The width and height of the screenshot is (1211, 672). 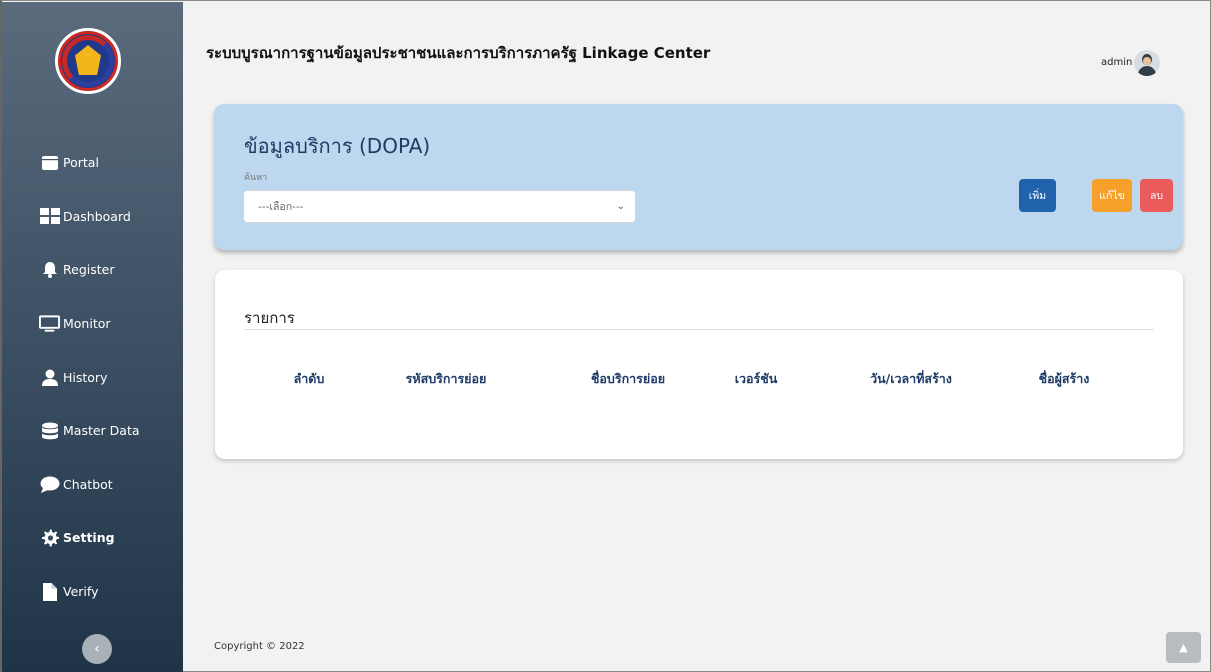 I want to click on service-select: ---เลือก--- ⌄, so click(x=439, y=206).